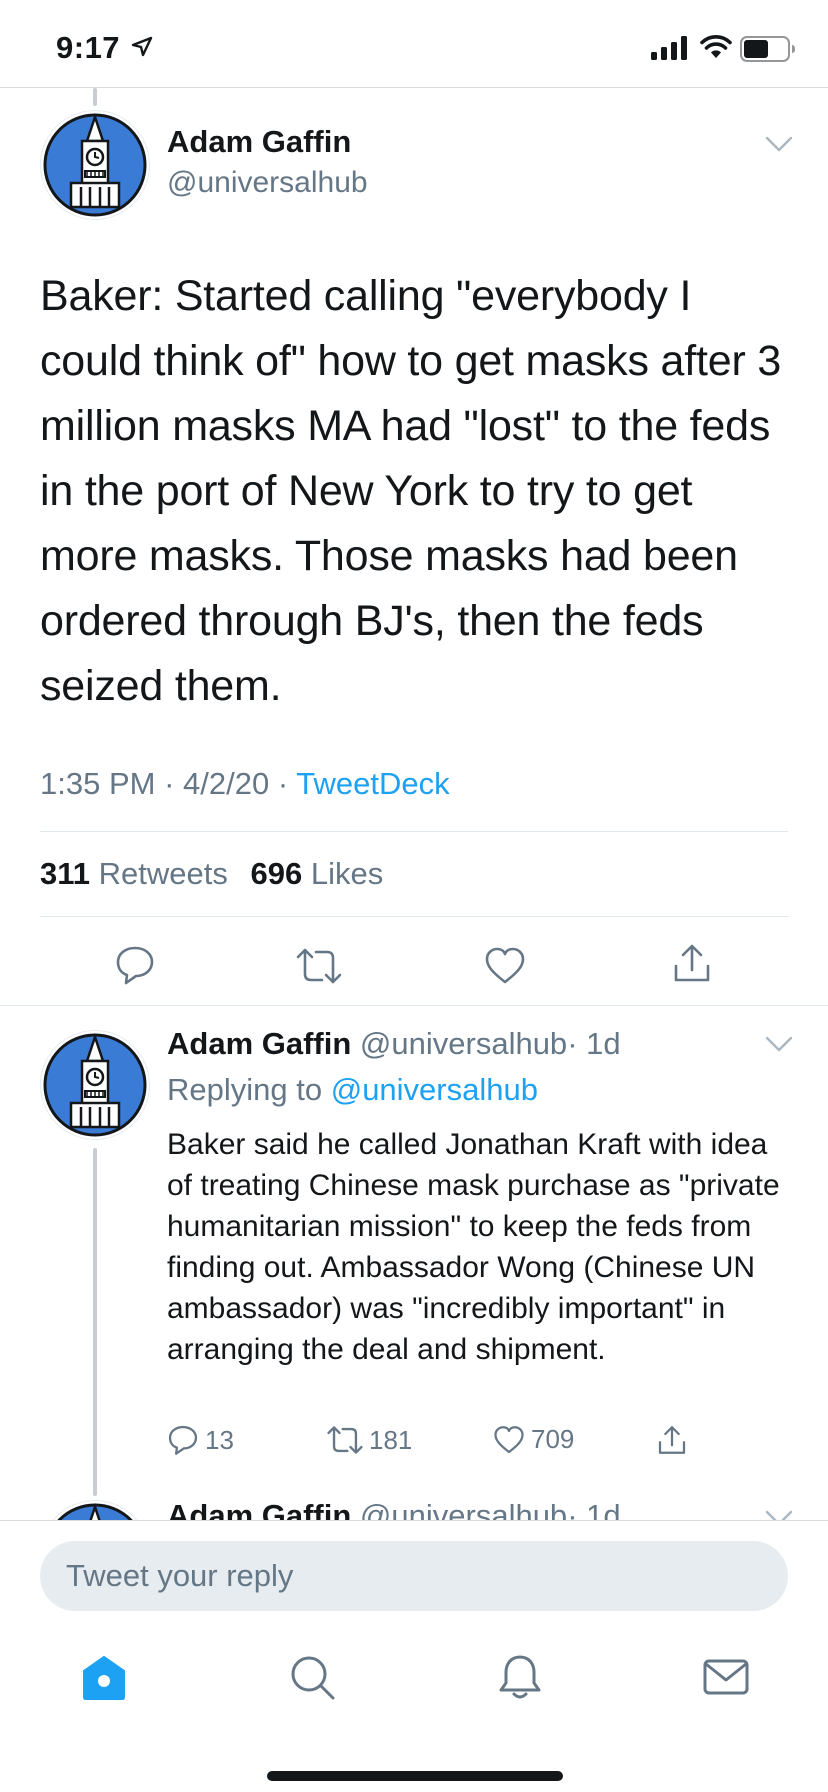 The image size is (828, 1792). I want to click on reply-input, so click(414, 1576).